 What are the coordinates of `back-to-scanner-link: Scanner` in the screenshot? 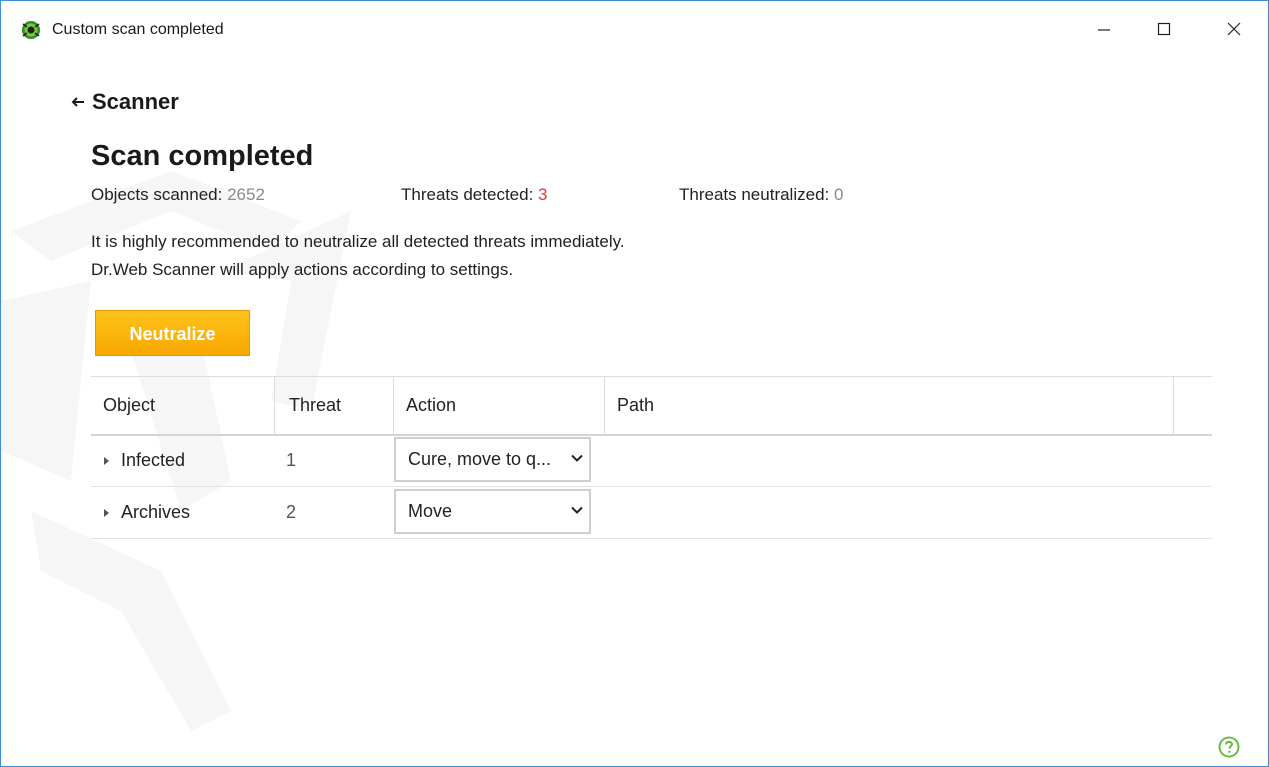 It's located at (125, 102).